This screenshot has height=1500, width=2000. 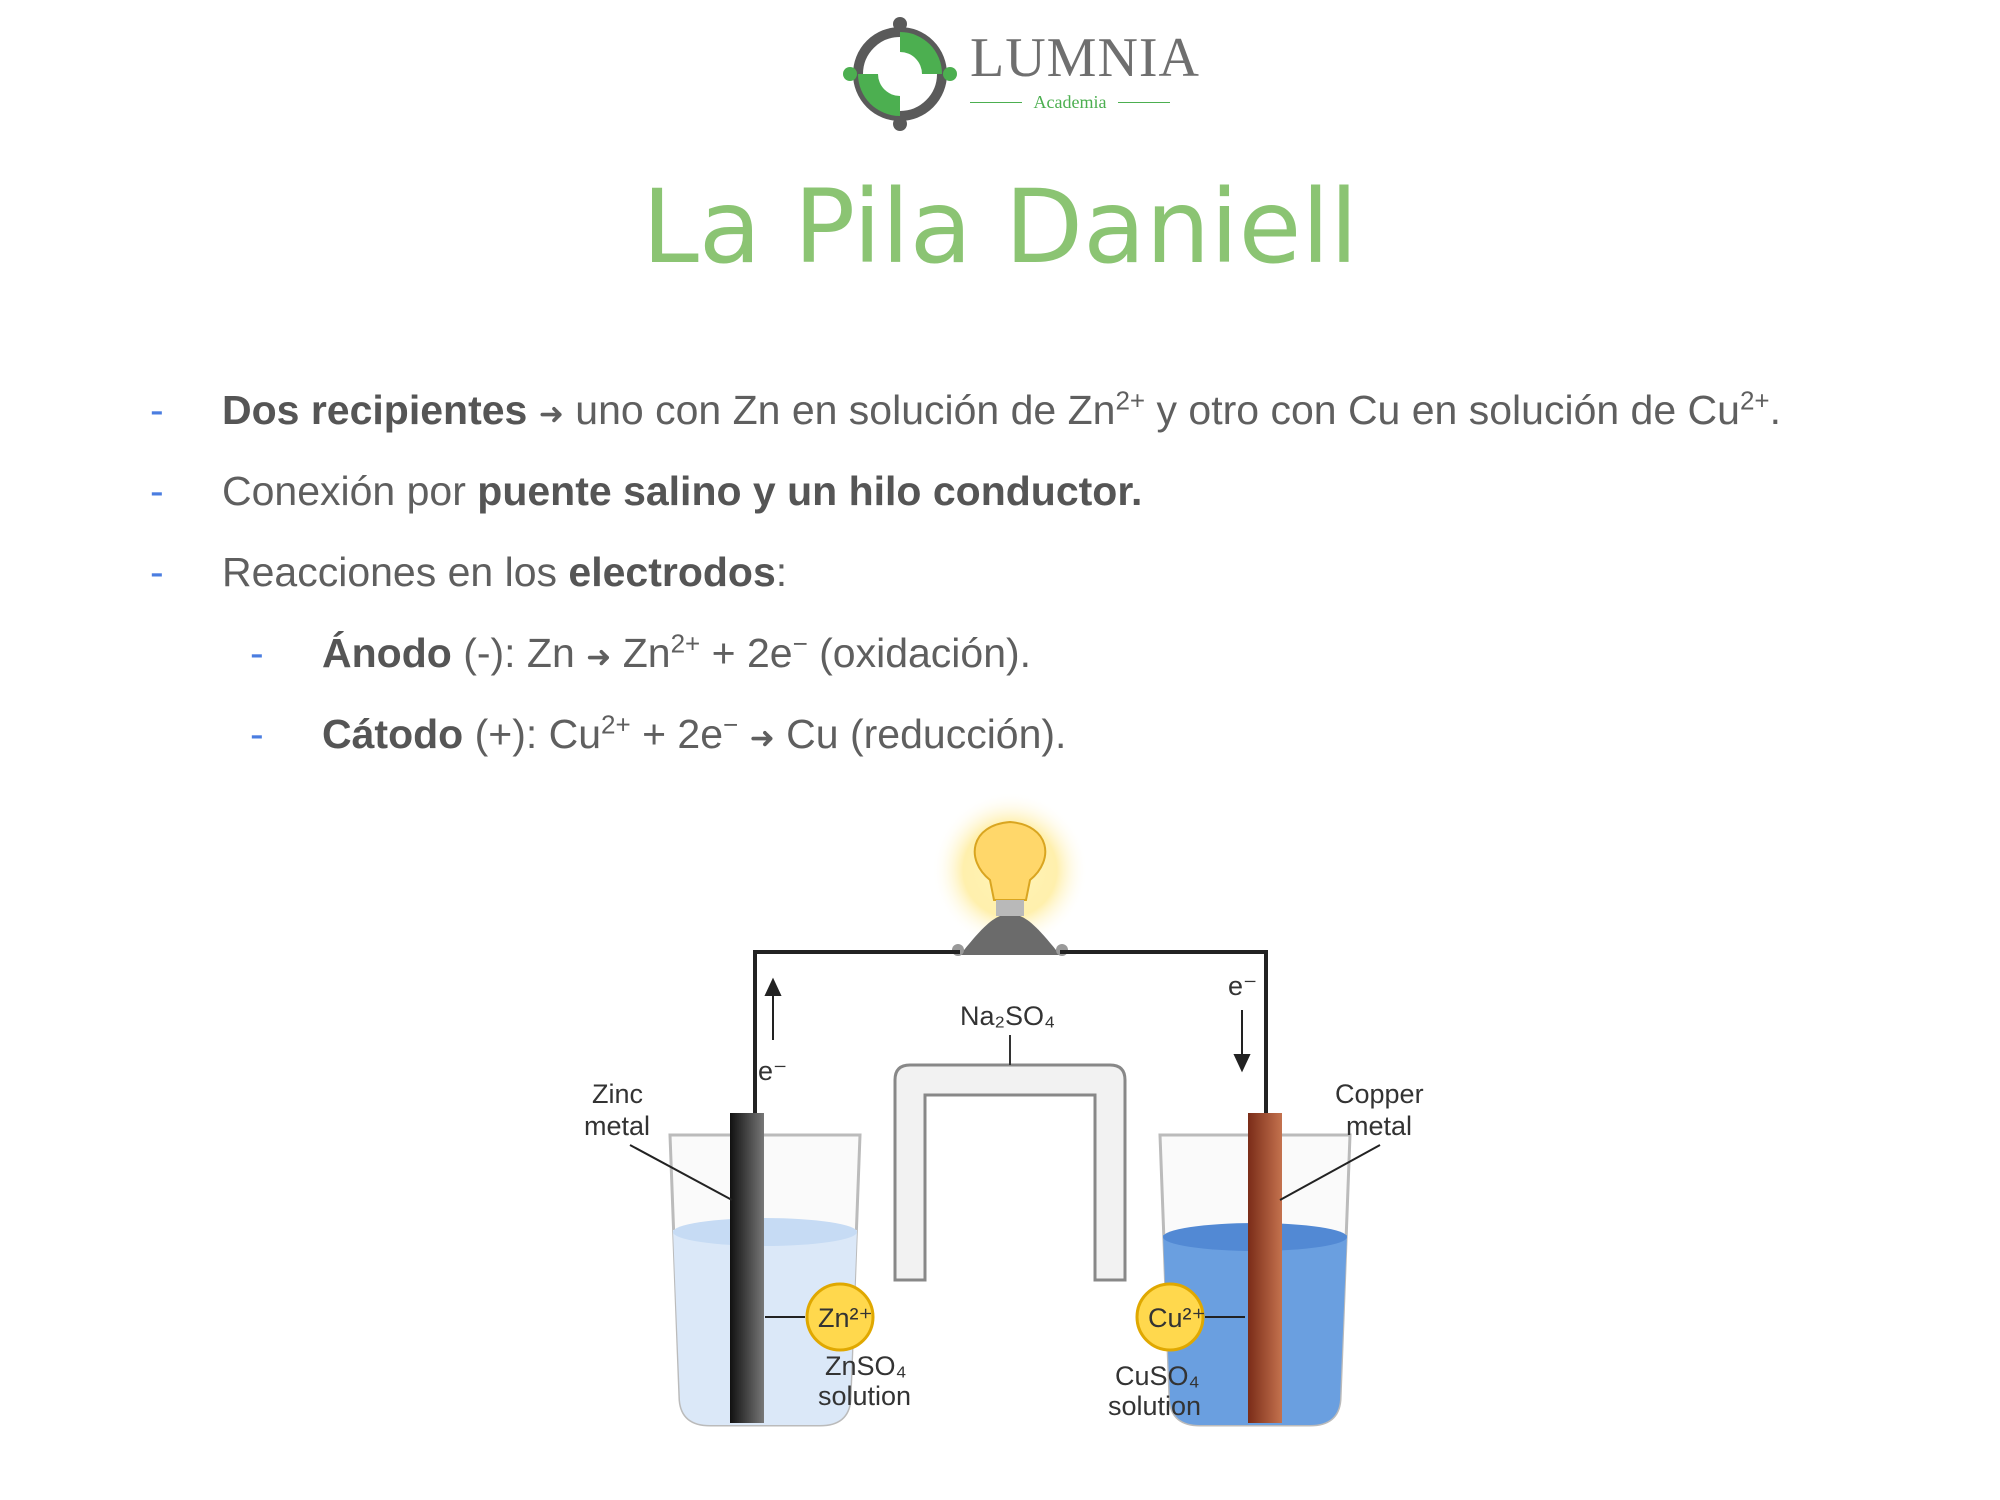 I want to click on copper-ion-label: Cu²⁺, so click(x=1177, y=1318).